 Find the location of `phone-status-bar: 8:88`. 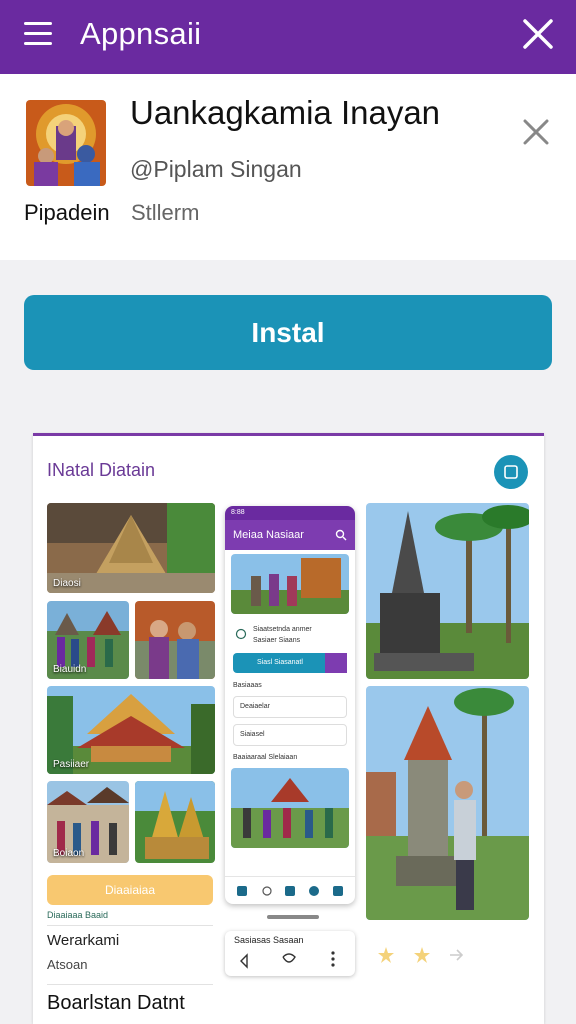

phone-status-bar: 8:88 is located at coordinates (290, 513).